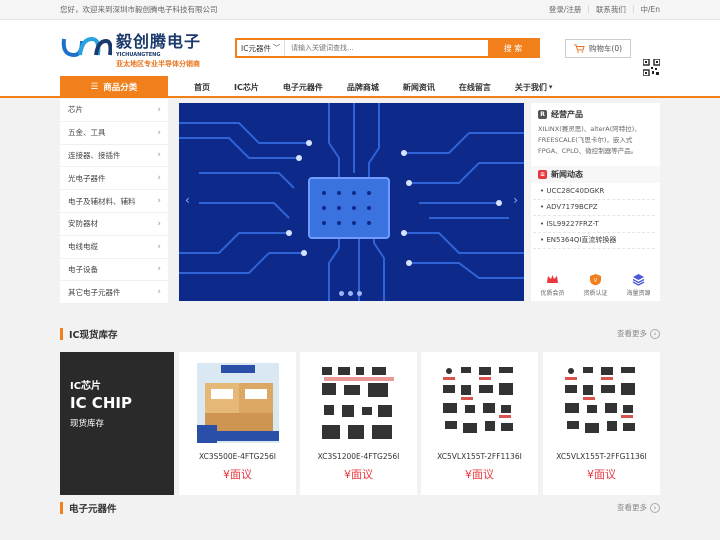  What do you see at coordinates (632, 333) in the screenshot?
I see `more-link-label: 查看更多` at bounding box center [632, 333].